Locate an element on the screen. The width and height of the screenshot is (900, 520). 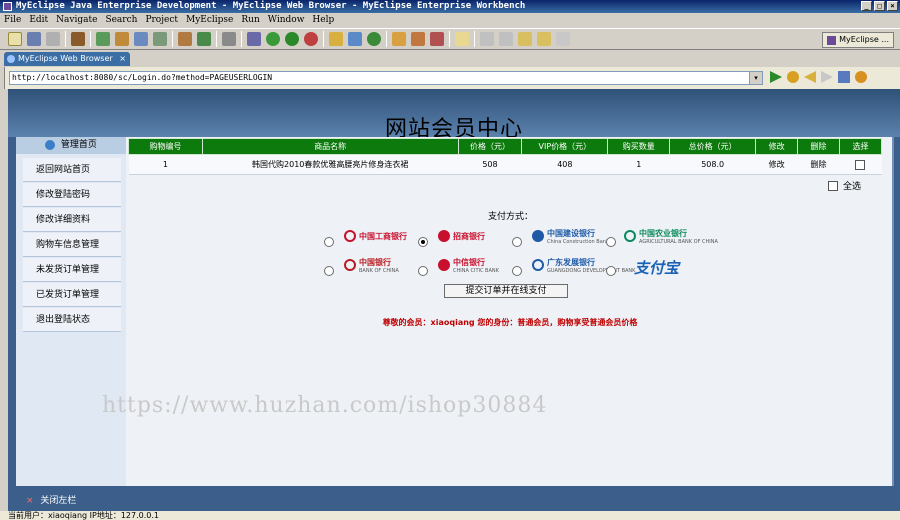
menu-myeclipse: MyEclipse is located at coordinates (209, 20).